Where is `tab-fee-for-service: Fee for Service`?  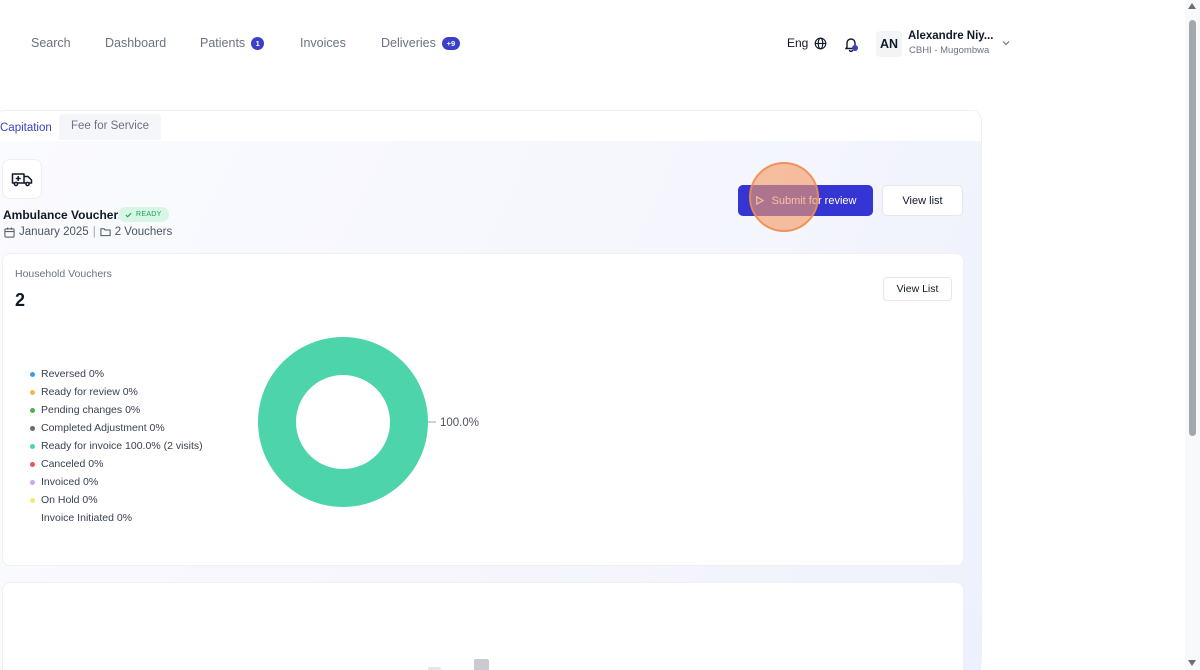
tab-fee-for-service: Fee for Service is located at coordinates (110, 127).